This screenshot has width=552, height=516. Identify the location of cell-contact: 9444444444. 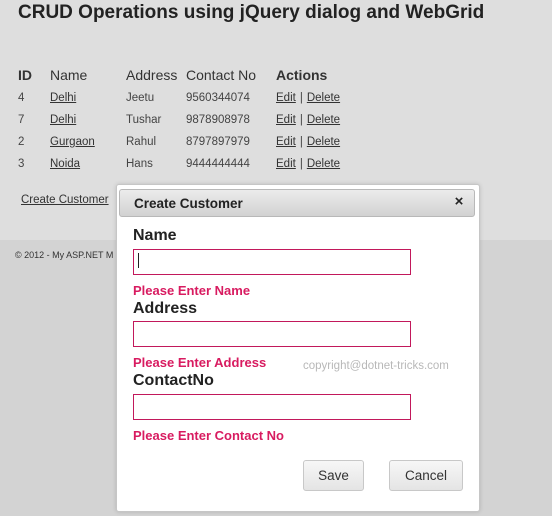
(218, 164).